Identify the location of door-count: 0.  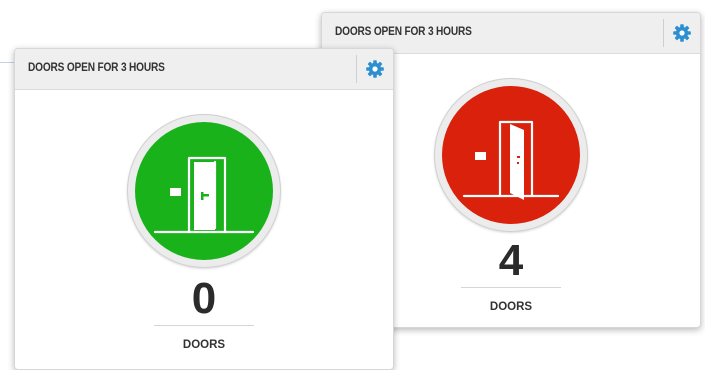
(204, 298).